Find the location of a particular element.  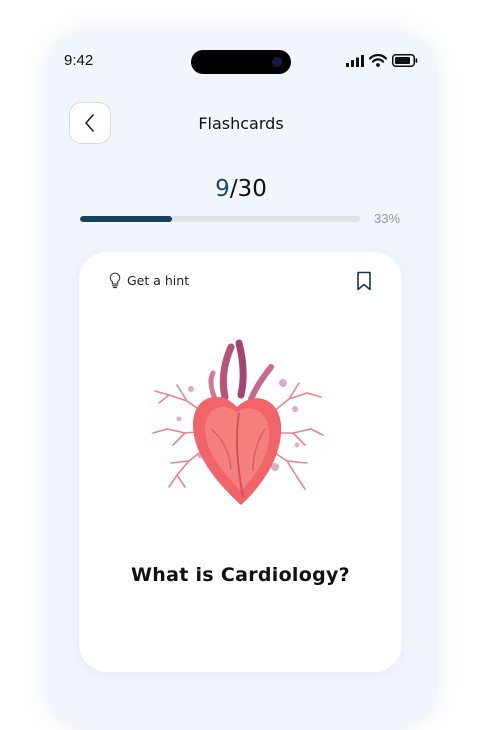

progress-fill is located at coordinates (126, 219).